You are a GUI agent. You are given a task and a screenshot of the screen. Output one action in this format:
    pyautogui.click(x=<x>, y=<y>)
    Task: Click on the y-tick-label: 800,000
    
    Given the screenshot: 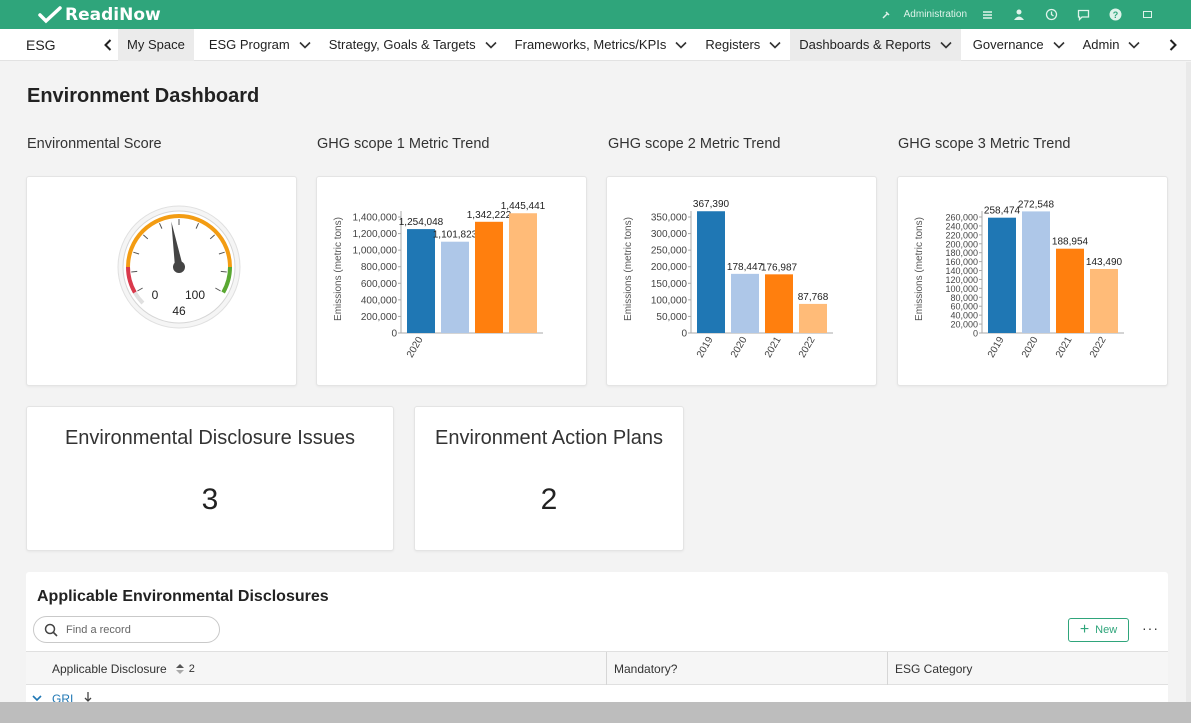 What is the action you would take?
    pyautogui.click(x=379, y=267)
    